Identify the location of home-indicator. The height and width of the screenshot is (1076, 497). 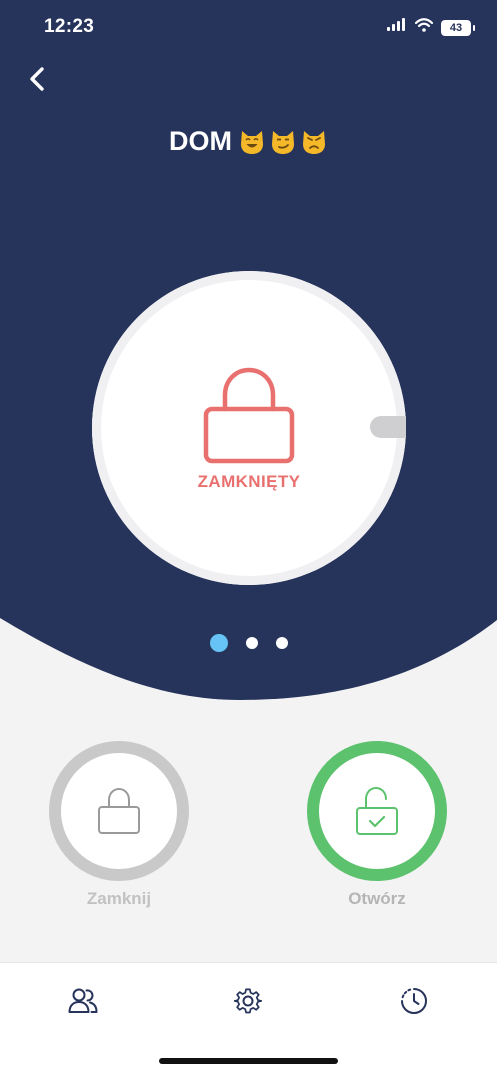
(248, 1061).